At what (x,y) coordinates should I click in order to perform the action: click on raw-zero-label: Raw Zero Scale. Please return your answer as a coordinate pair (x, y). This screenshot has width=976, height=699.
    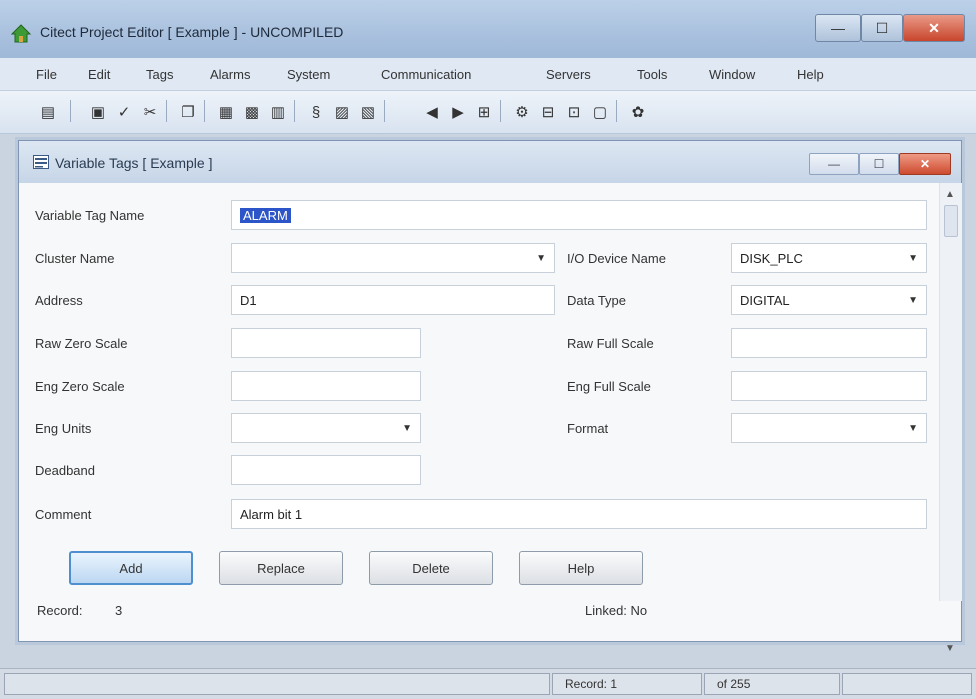
    Looking at the image, I should click on (81, 343).